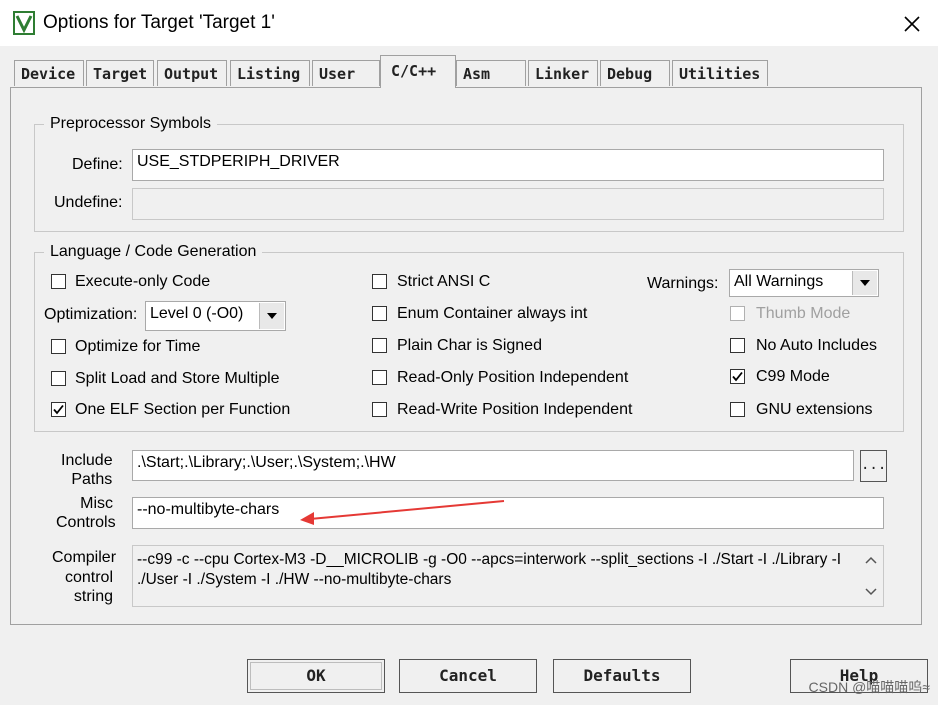 This screenshot has height=705, width=938. Describe the element at coordinates (93, 596) in the screenshot. I see `compiler-label-line3: string` at that location.